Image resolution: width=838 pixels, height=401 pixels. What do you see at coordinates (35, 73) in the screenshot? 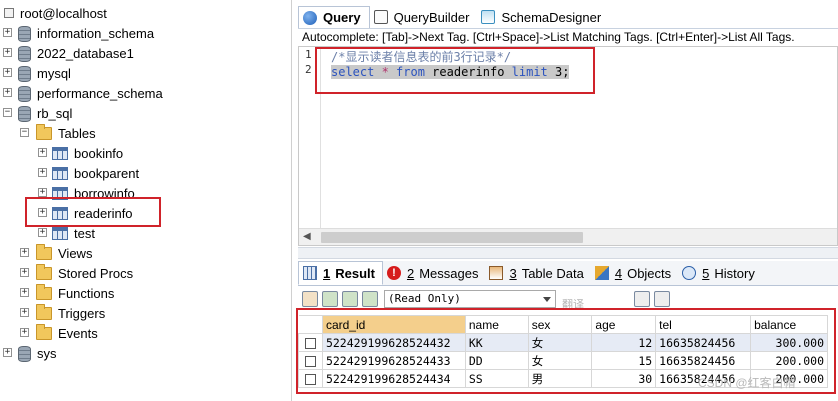
I see `tree-db-mysql: + mysql` at bounding box center [35, 73].